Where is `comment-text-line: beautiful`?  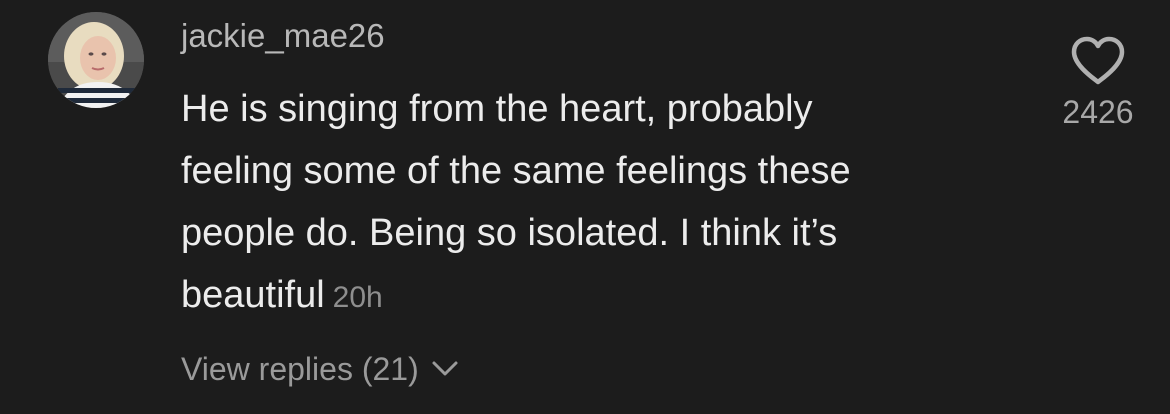
comment-text-line: beautiful is located at coordinates (253, 295).